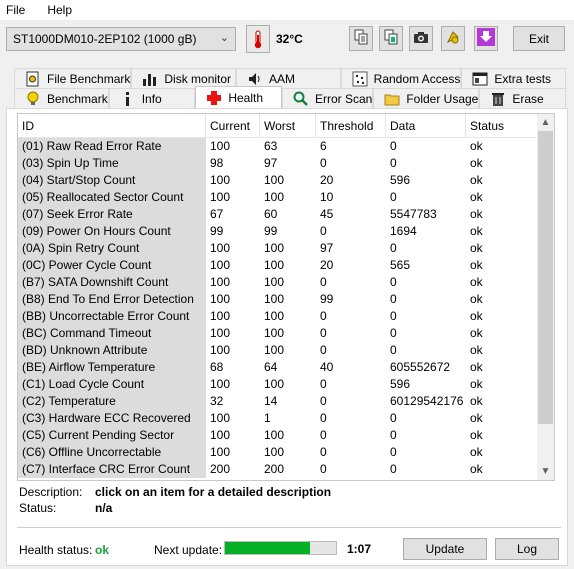  Describe the element at coordinates (105, 39) in the screenshot. I see `drive-select-value: ST1000DM010-2EP102 (1000 gB)` at that location.